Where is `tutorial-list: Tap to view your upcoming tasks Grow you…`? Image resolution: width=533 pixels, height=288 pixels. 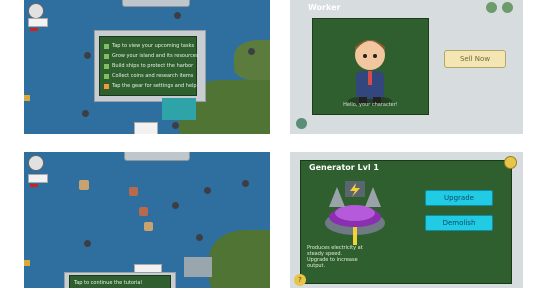
tutorial-list: Tap to view your upcoming tasks Grow you… is located at coordinates (149, 66).